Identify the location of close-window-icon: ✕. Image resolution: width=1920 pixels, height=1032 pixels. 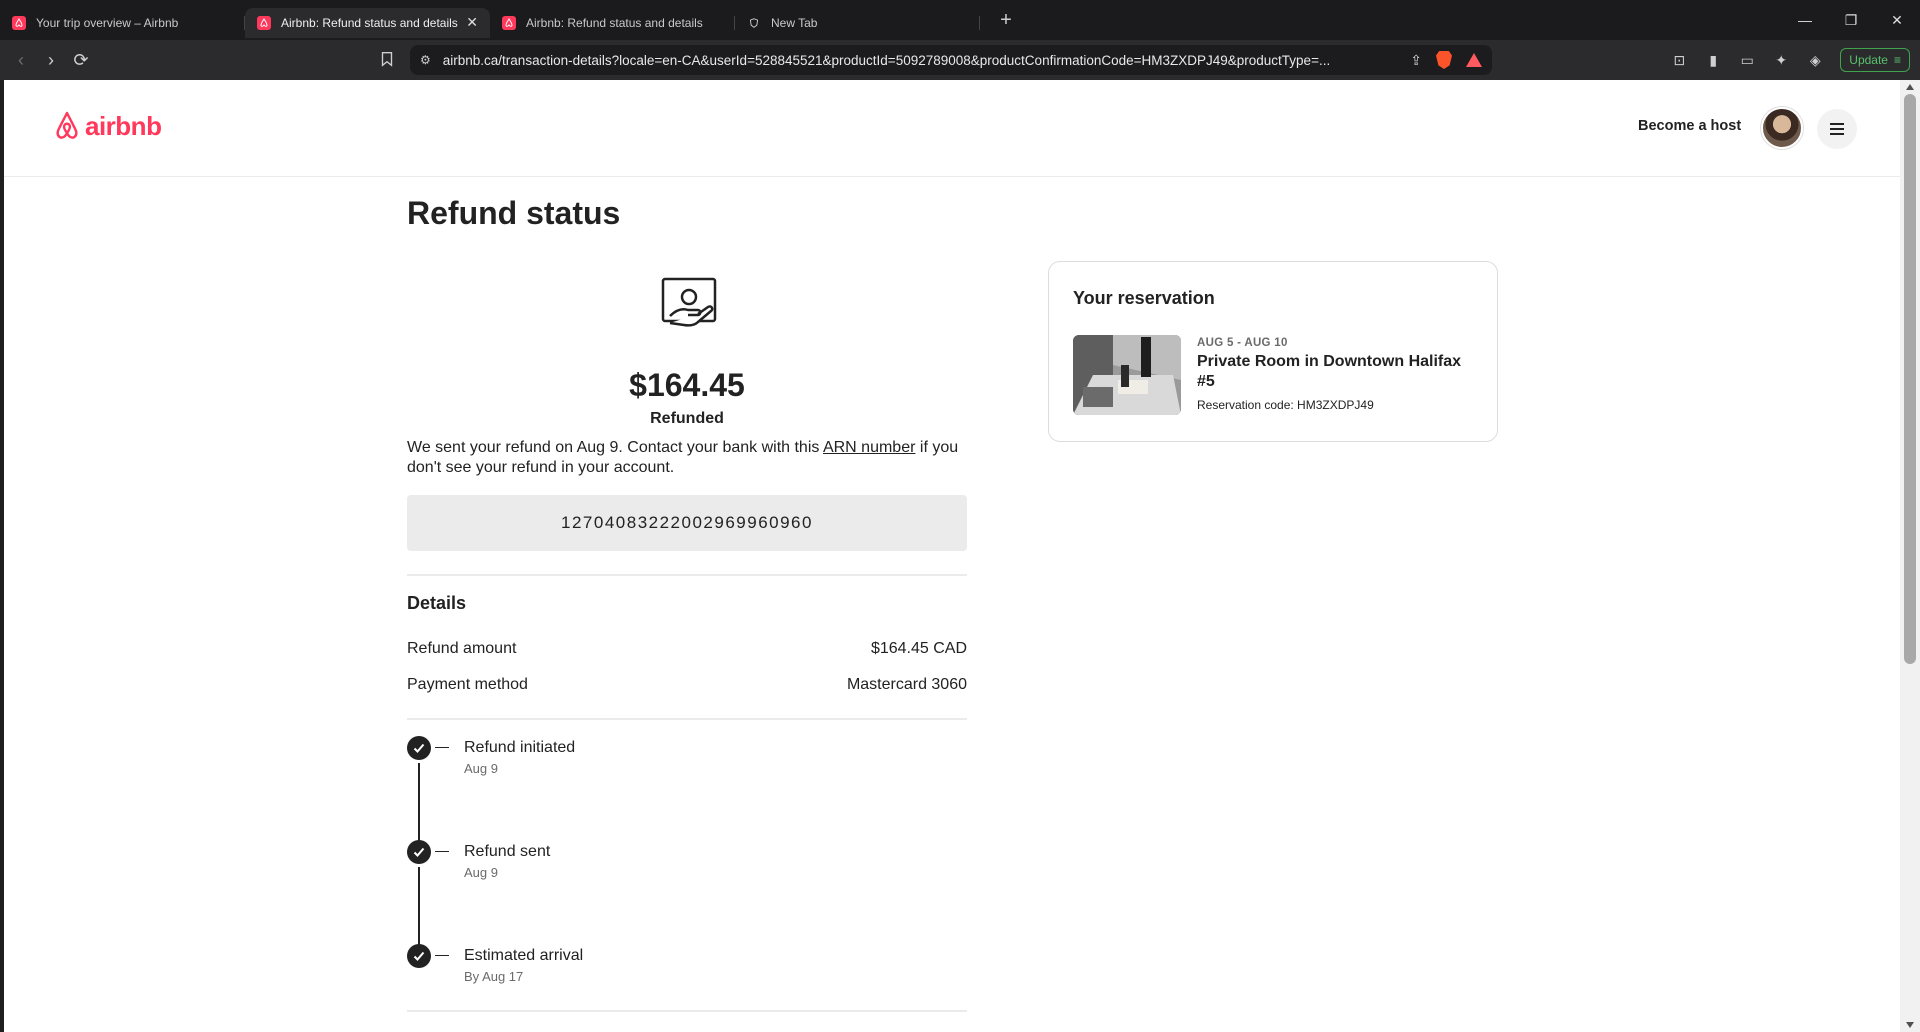
(1897, 20).